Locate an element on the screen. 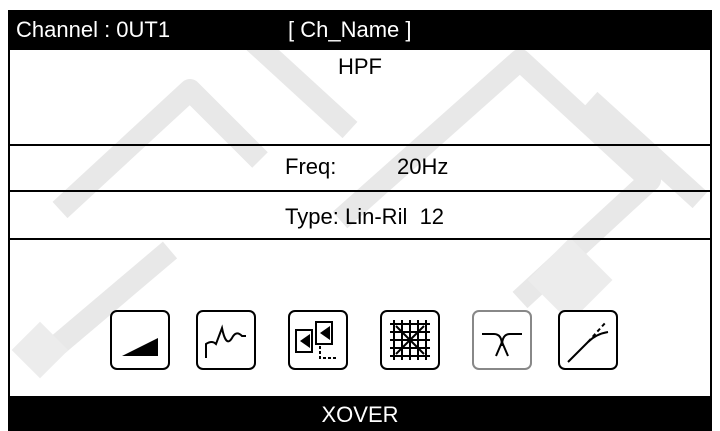 The image size is (720, 431). routing-icon is located at coordinates (318, 340).